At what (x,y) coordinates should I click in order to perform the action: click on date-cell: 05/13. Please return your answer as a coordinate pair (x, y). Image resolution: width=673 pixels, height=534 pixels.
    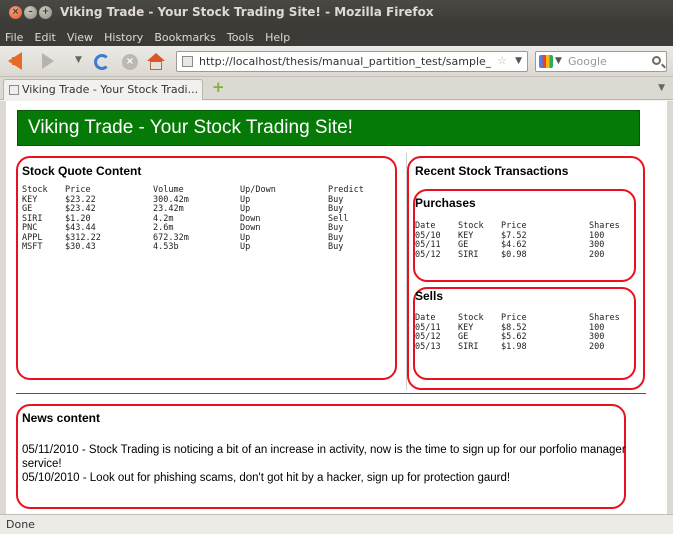
    Looking at the image, I should click on (428, 346).